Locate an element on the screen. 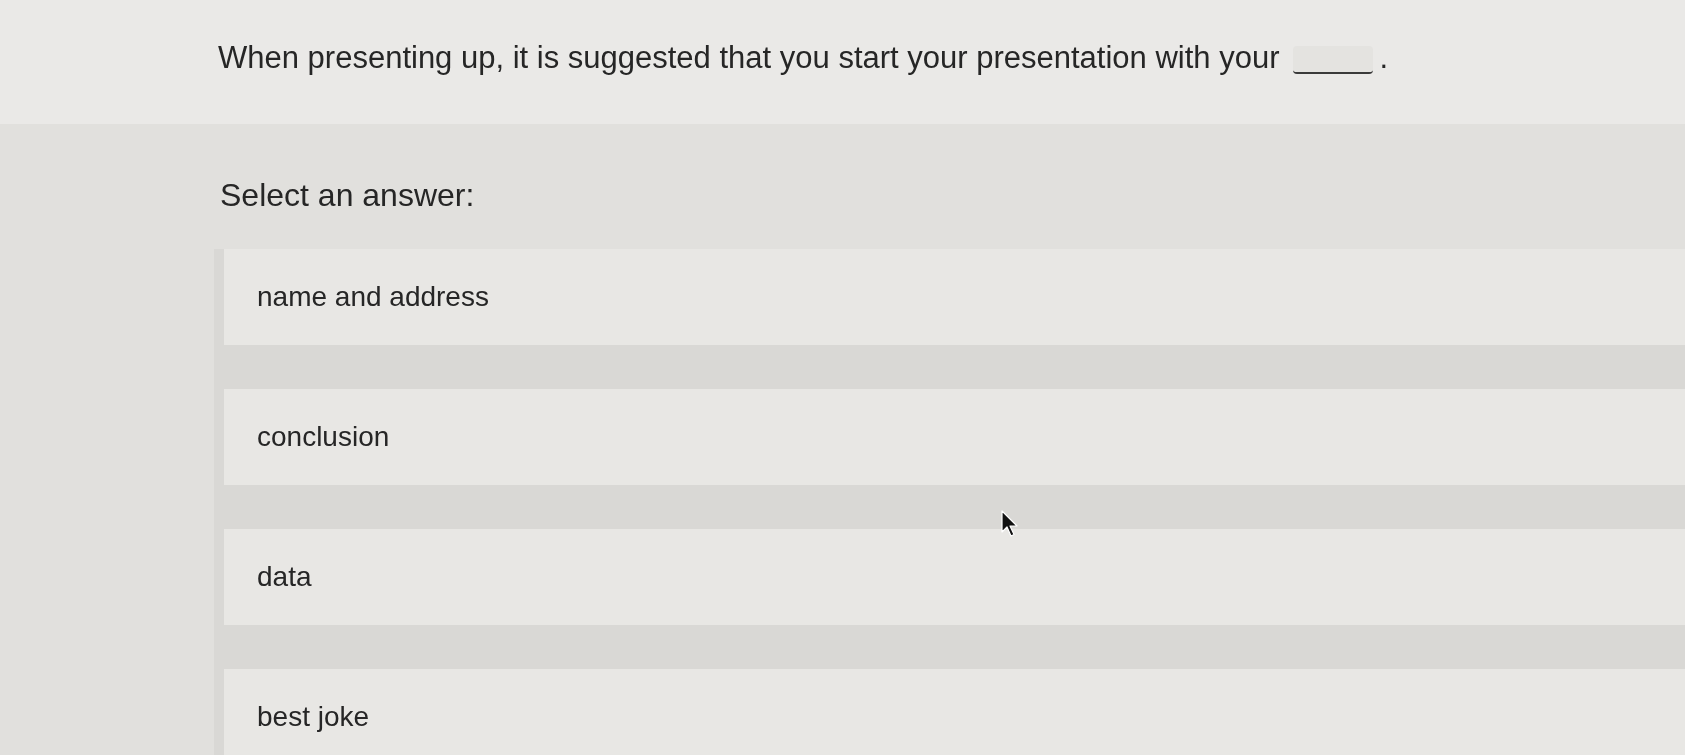  mouse-pointer-icon is located at coordinates (1010, 524).